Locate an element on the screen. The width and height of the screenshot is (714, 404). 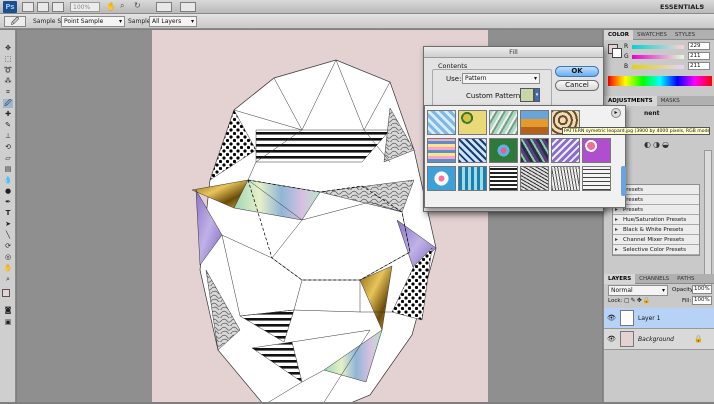
quick-mask-icon: ◙ is located at coordinates (8, 310).